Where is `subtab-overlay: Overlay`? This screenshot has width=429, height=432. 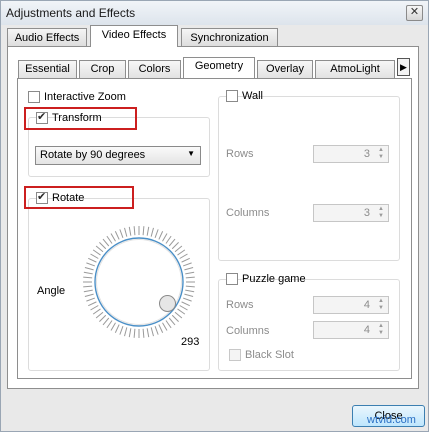 subtab-overlay: Overlay is located at coordinates (285, 69).